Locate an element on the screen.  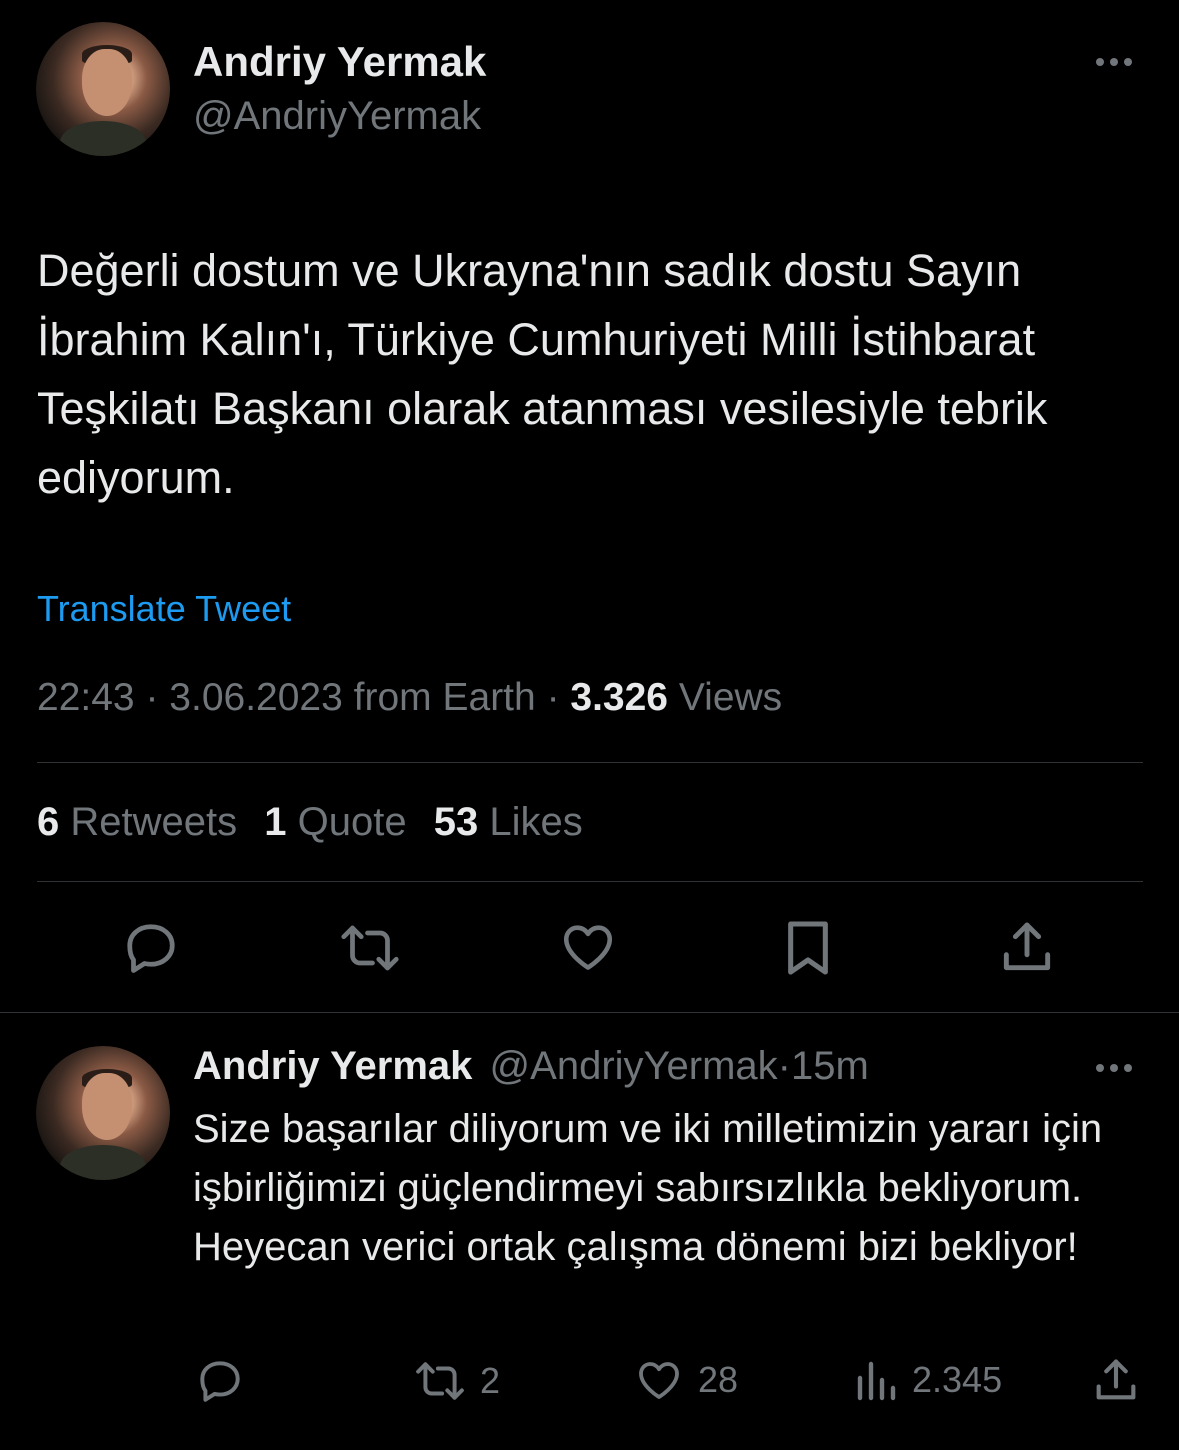
bookmark-icon is located at coordinates (808, 948).